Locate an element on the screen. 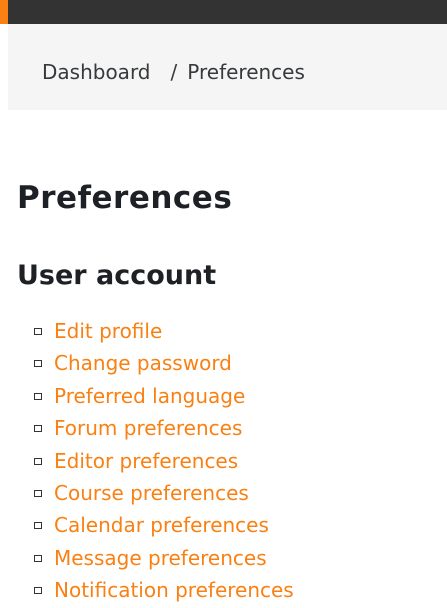  section-heading-user-account: User account is located at coordinates (117, 275).